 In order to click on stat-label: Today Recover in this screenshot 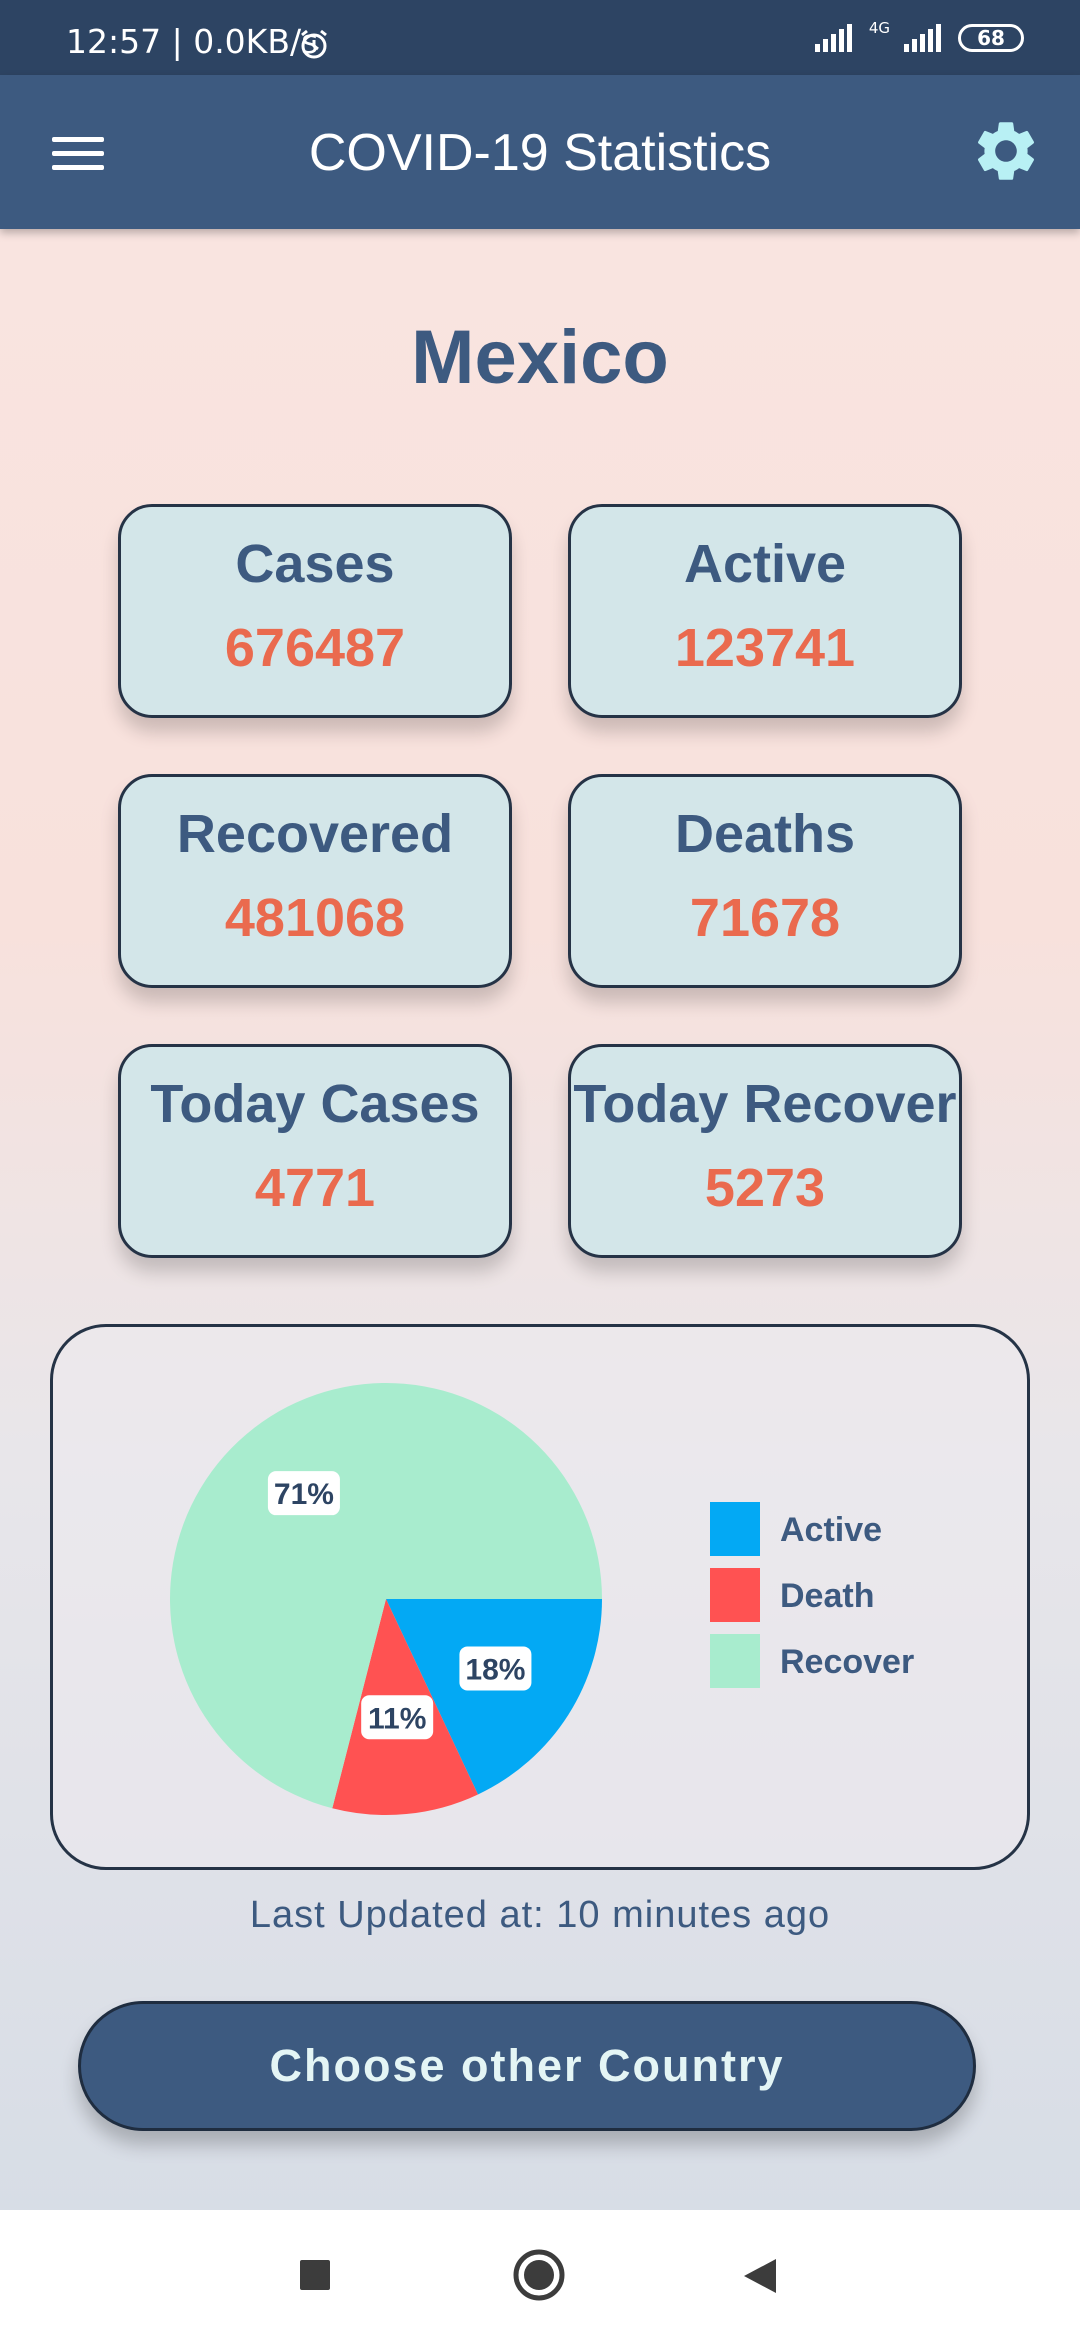, I will do `click(765, 1104)`.